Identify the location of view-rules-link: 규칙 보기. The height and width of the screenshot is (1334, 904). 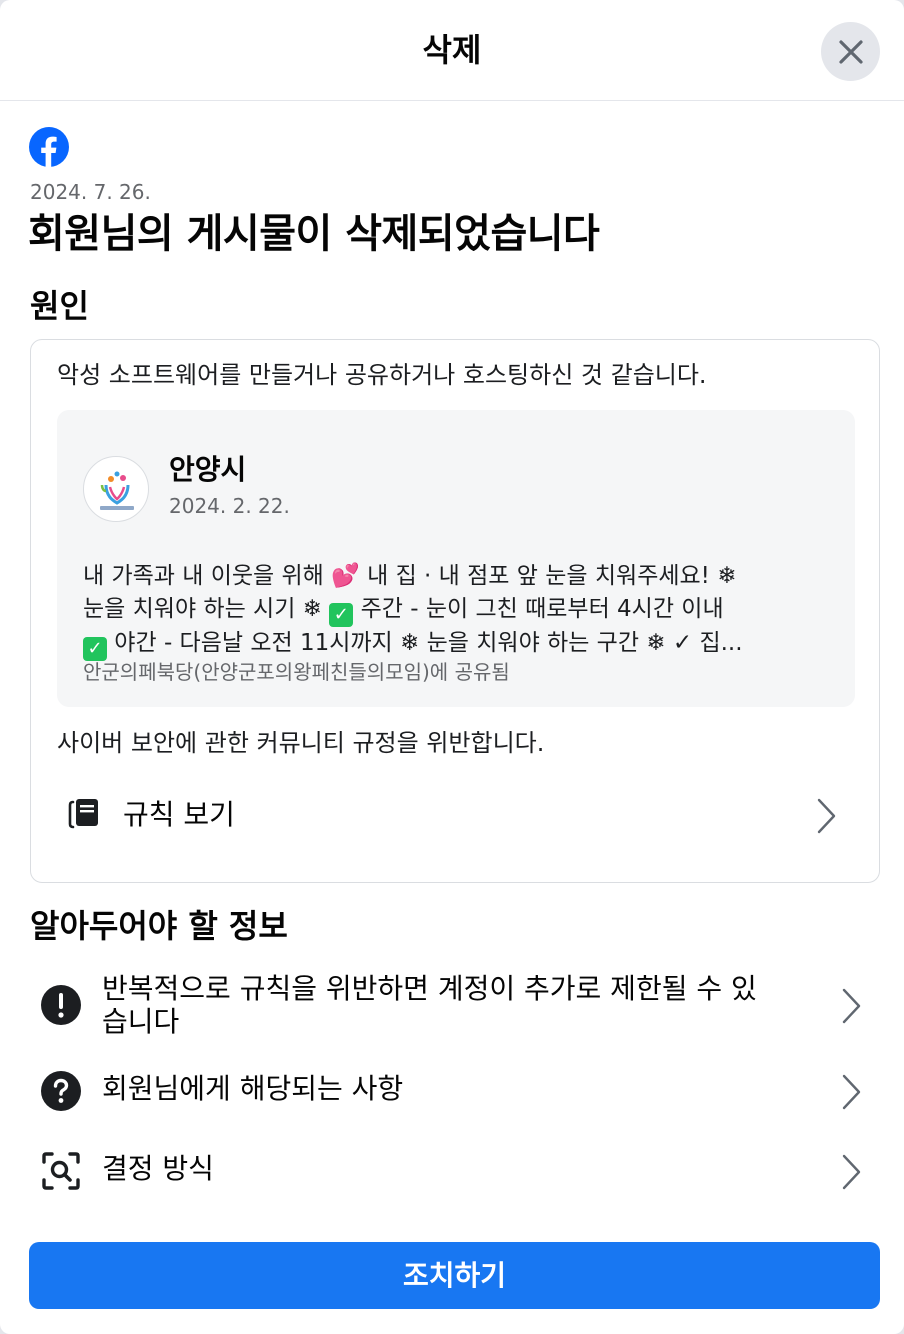
(456, 816).